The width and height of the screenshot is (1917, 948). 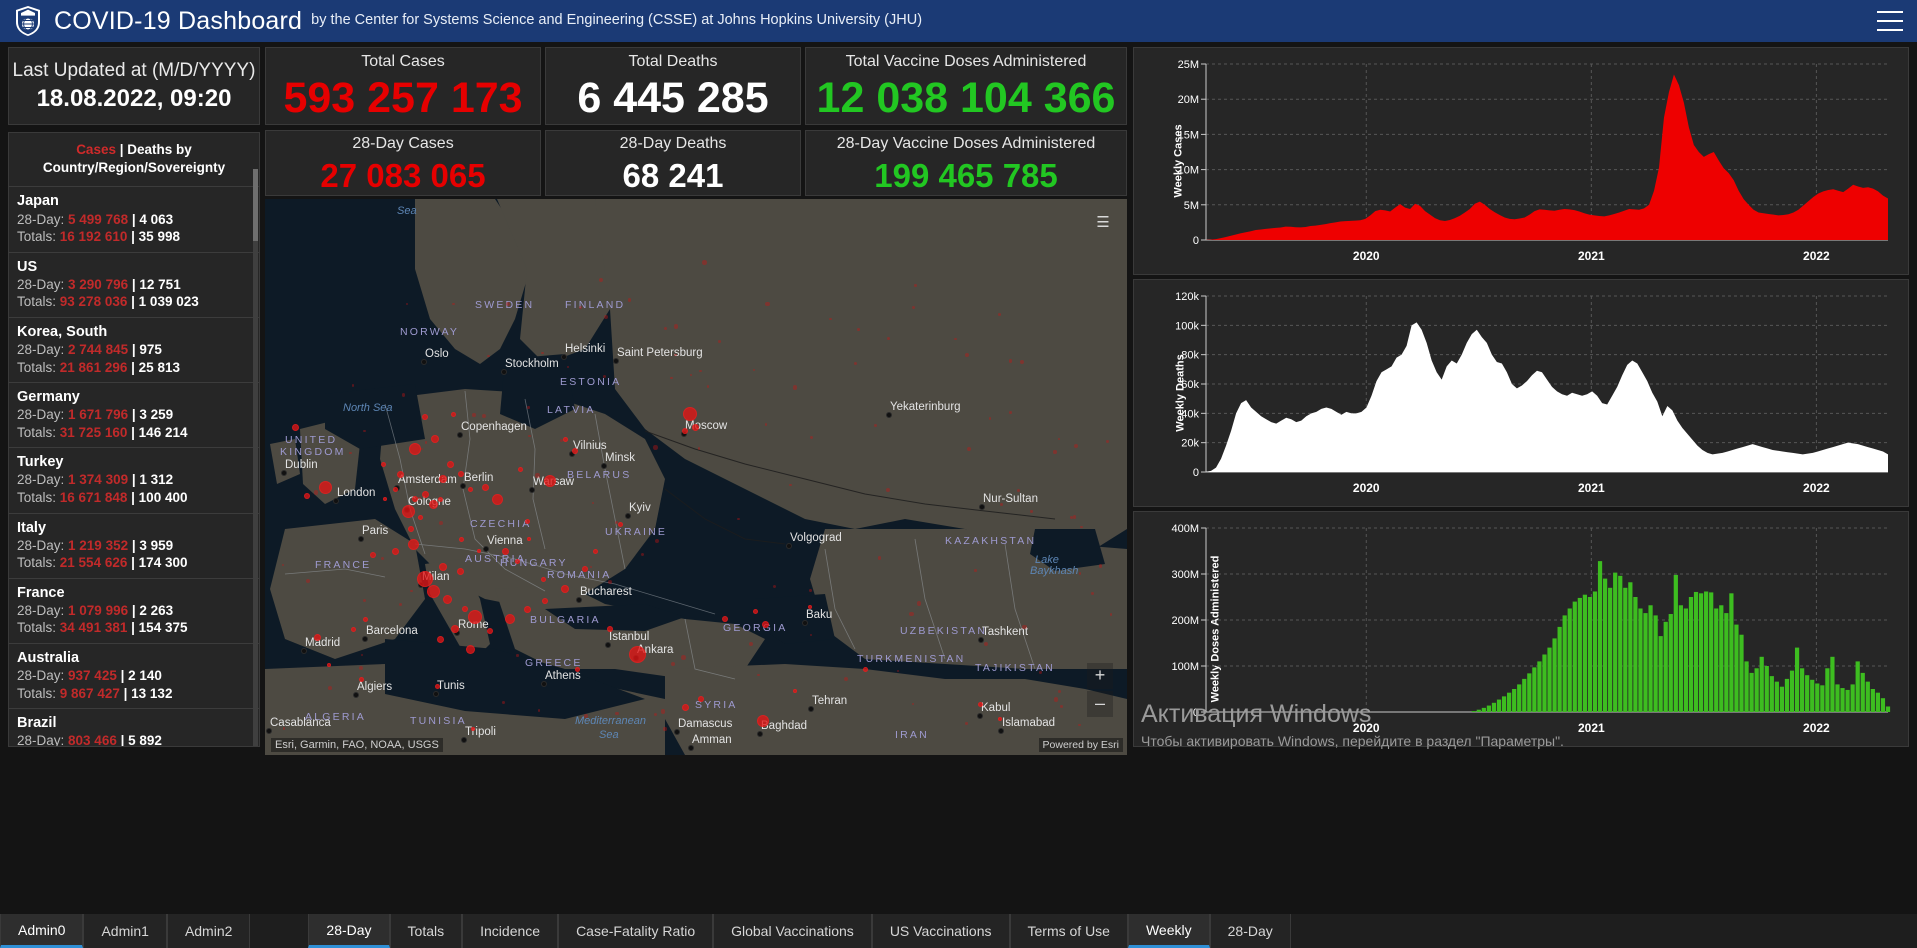 What do you see at coordinates (426, 931) in the screenshot?
I see `tab-totals: Totals` at bounding box center [426, 931].